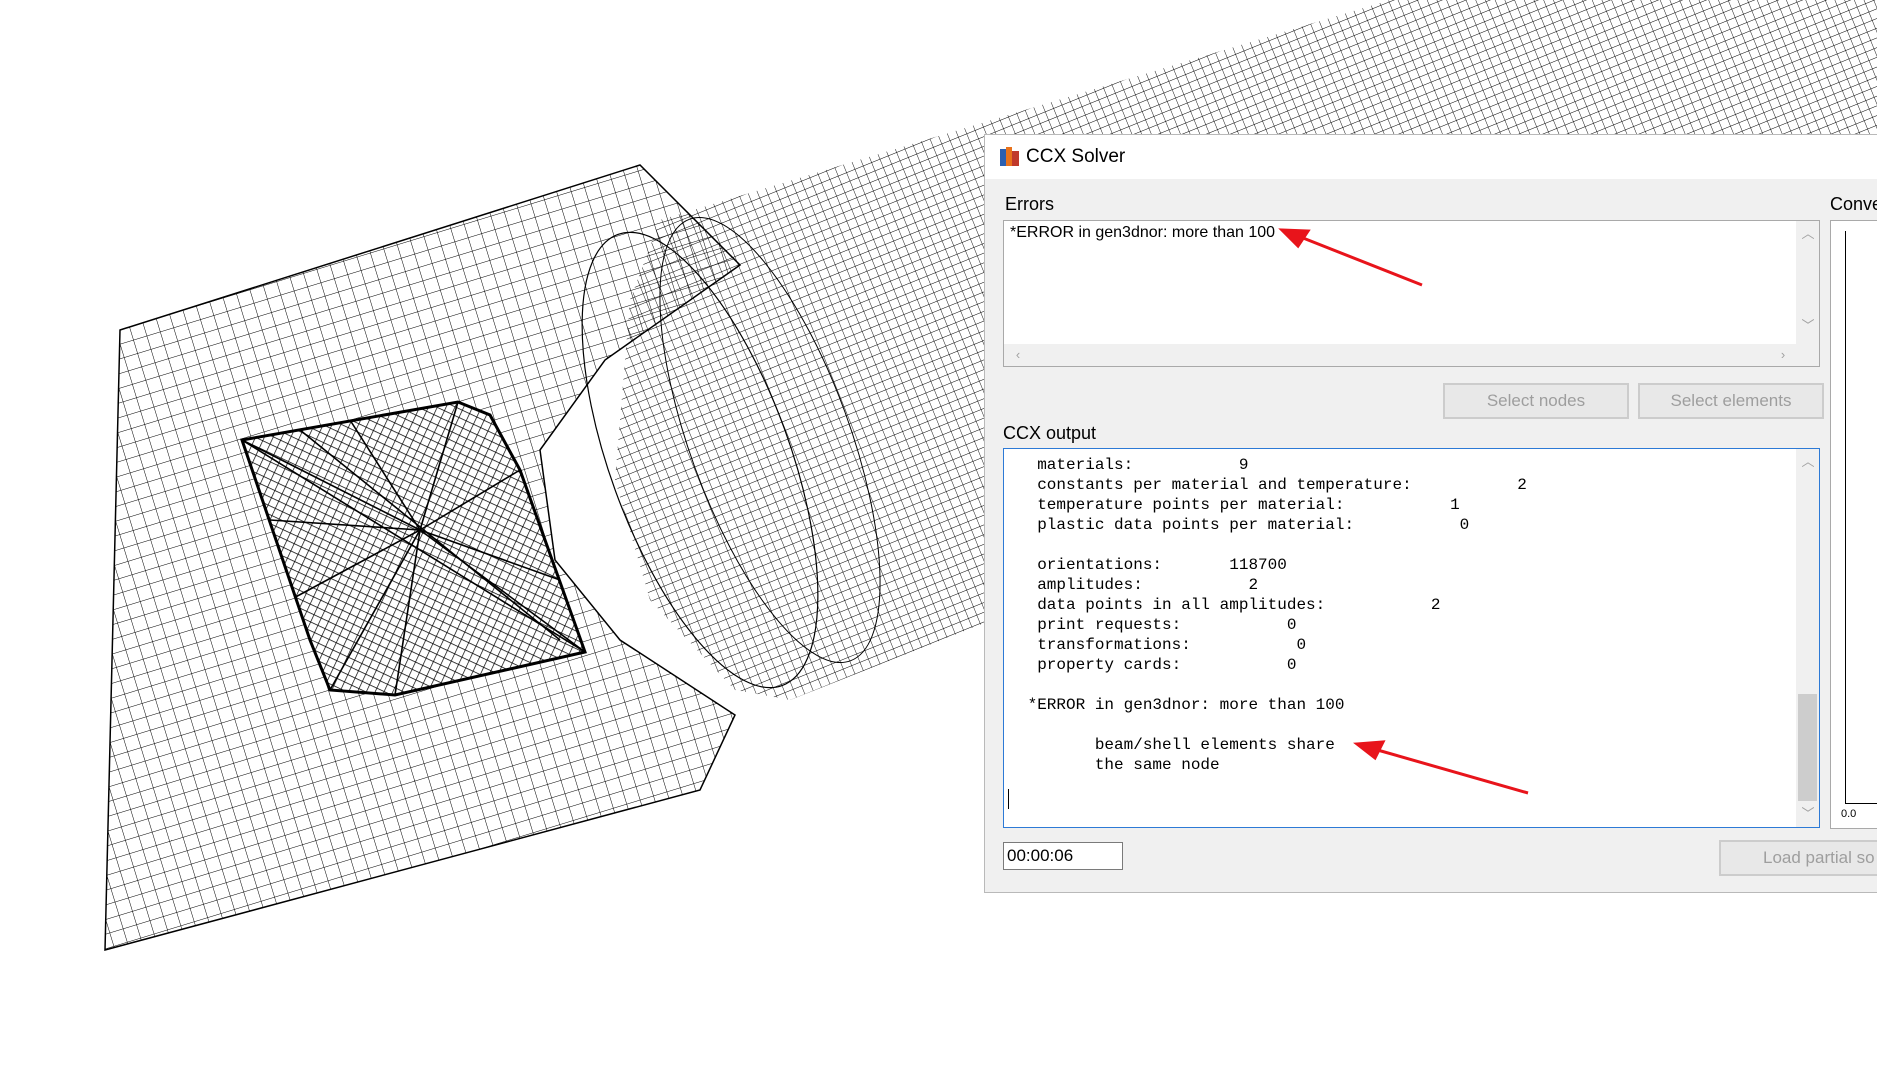 The height and width of the screenshot is (1088, 1877). I want to click on convergence-label: Conve, so click(1853, 204).